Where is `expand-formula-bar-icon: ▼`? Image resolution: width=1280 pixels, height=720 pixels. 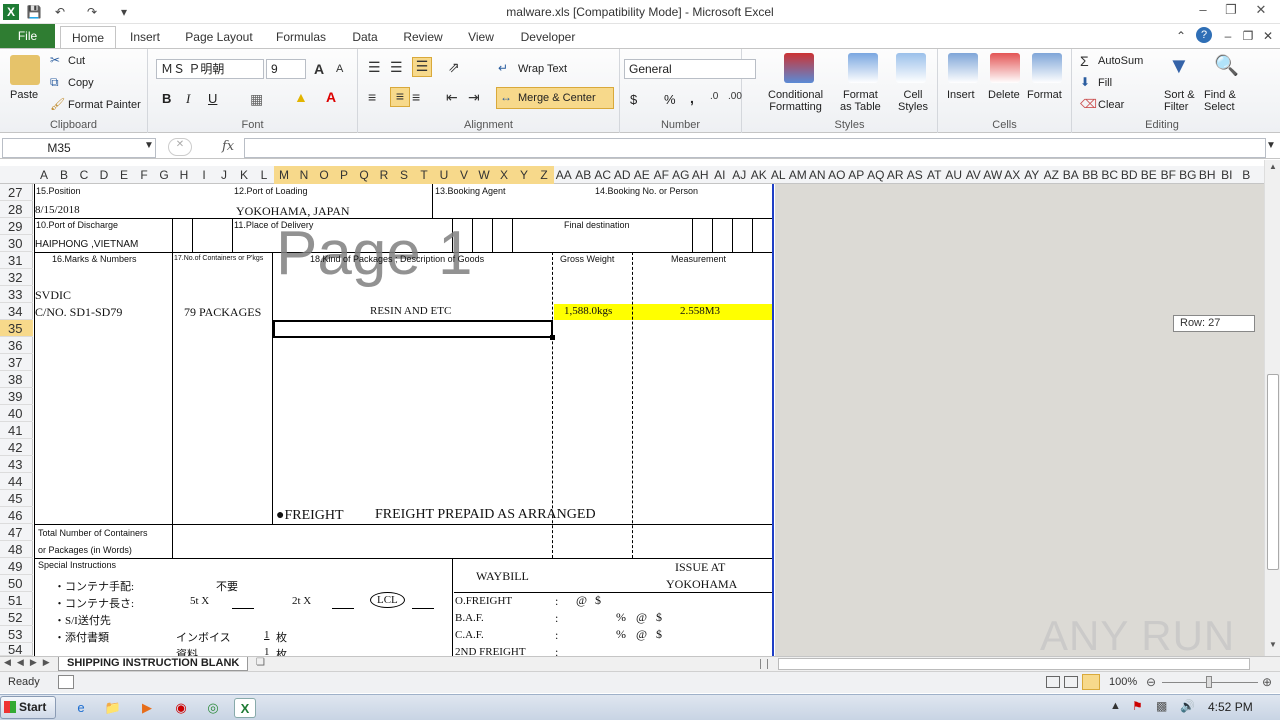
expand-formula-bar-icon: ▼ is located at coordinates (1271, 145).